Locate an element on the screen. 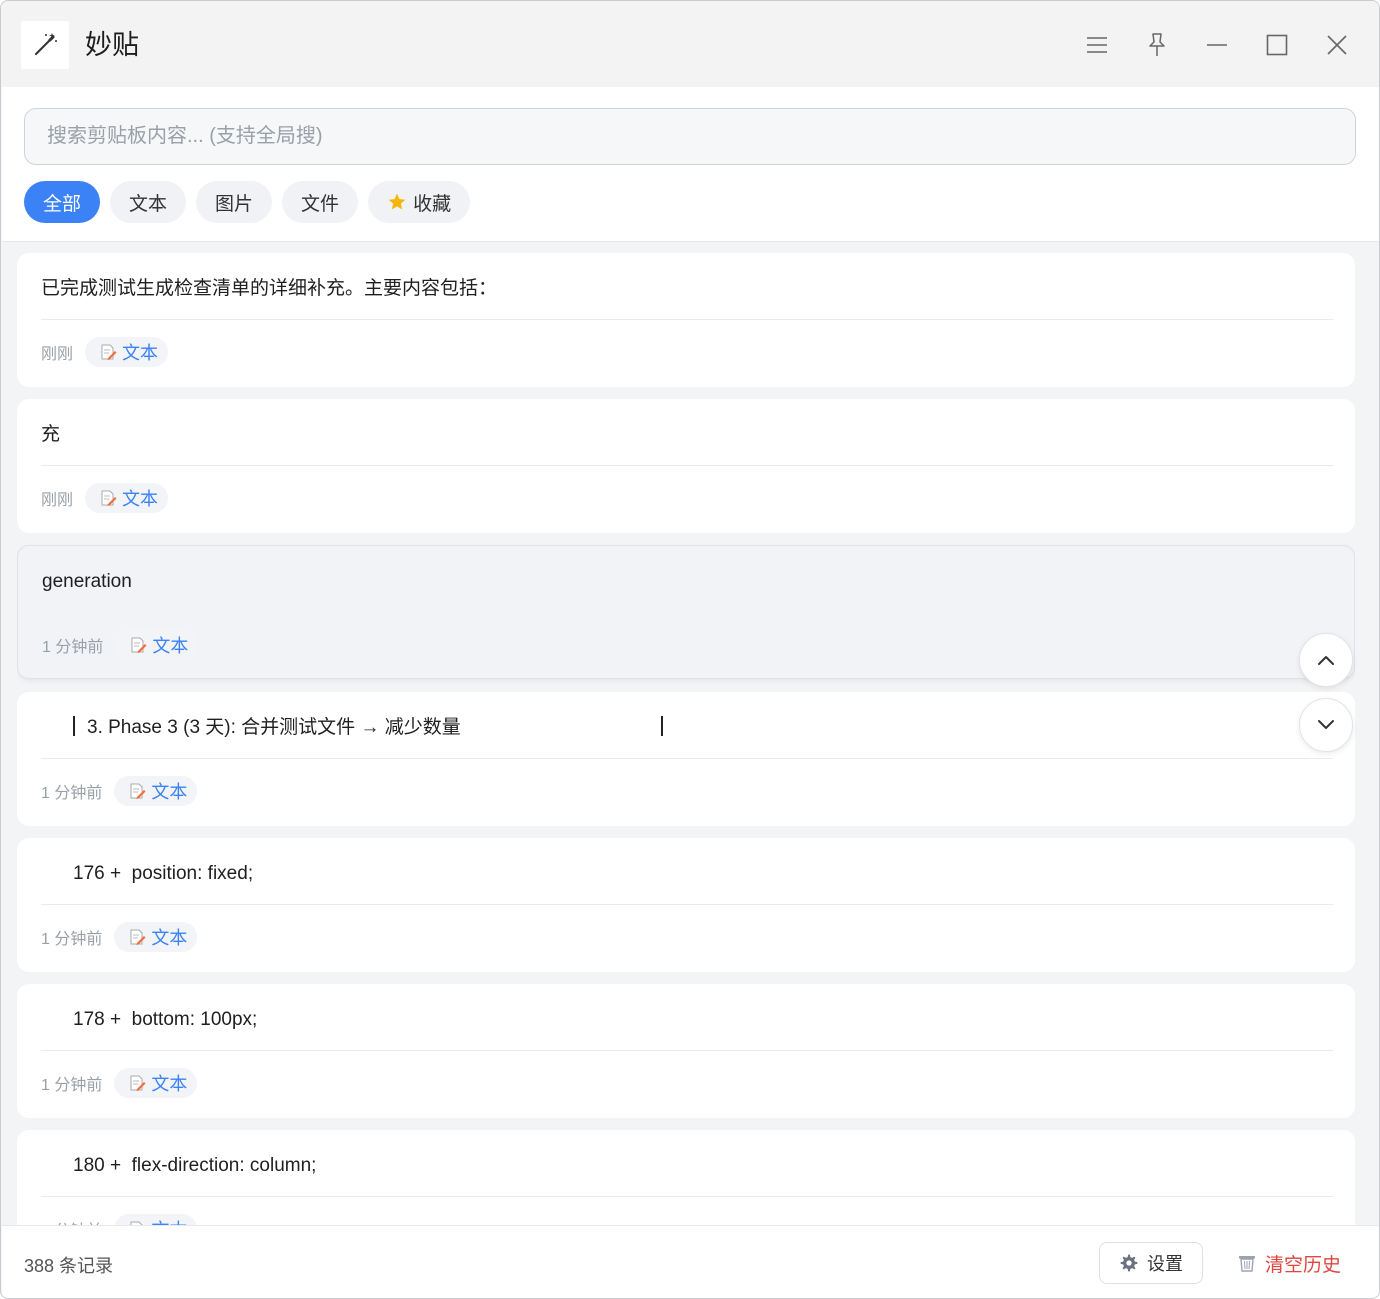 The height and width of the screenshot is (1299, 1380). minimize-button is located at coordinates (1217, 45).